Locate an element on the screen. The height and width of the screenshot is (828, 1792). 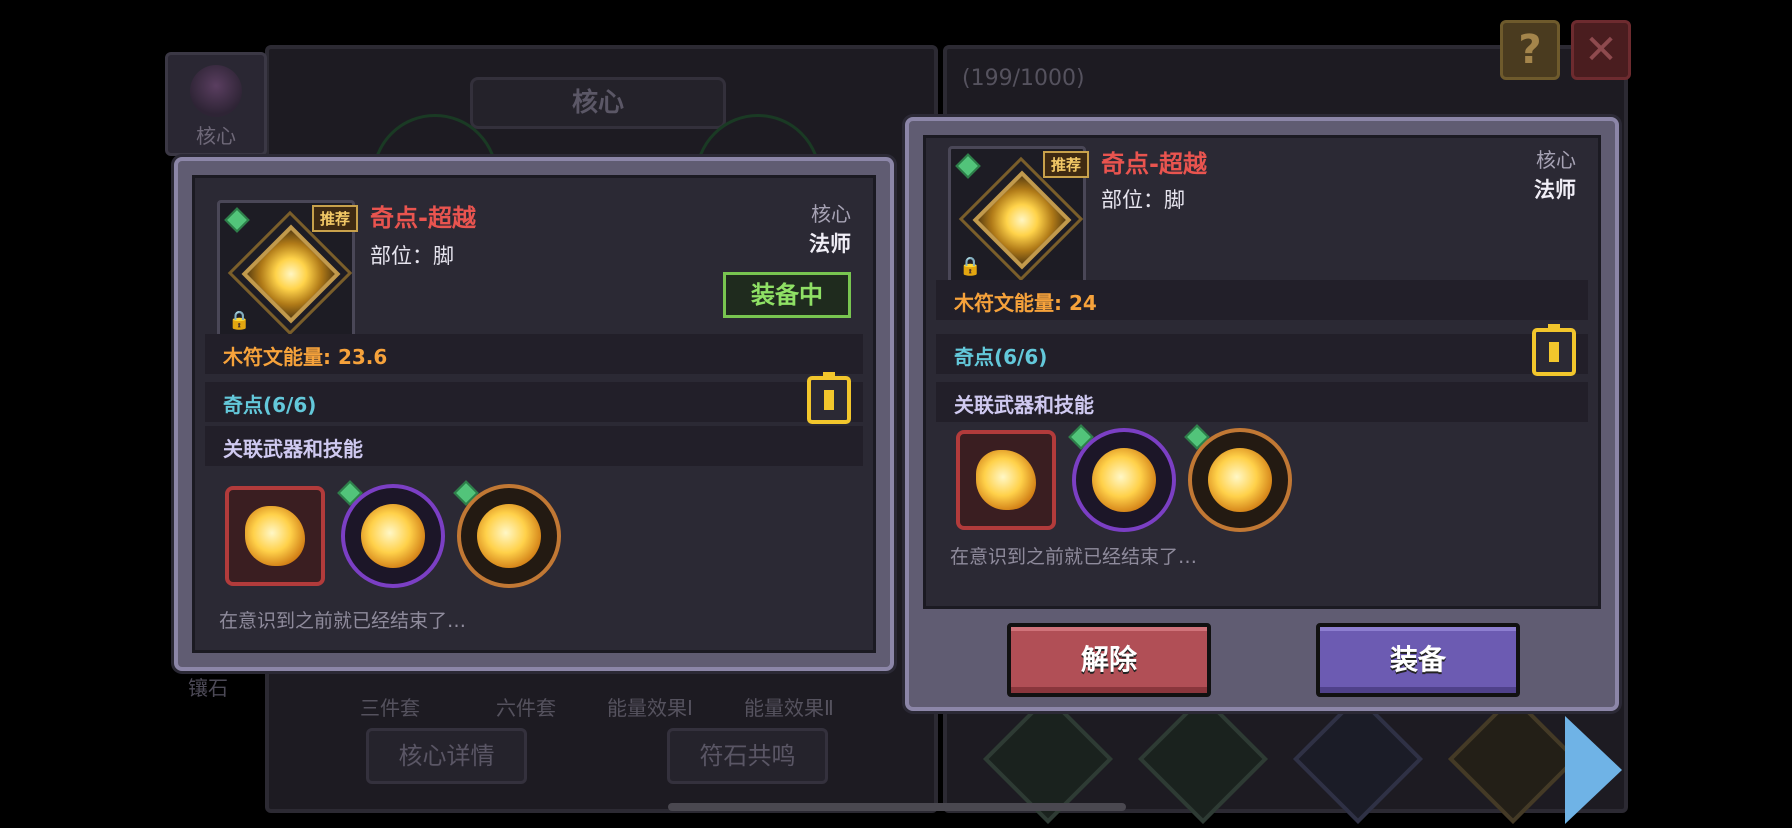
set-label-three: 三件套 is located at coordinates (390, 708).